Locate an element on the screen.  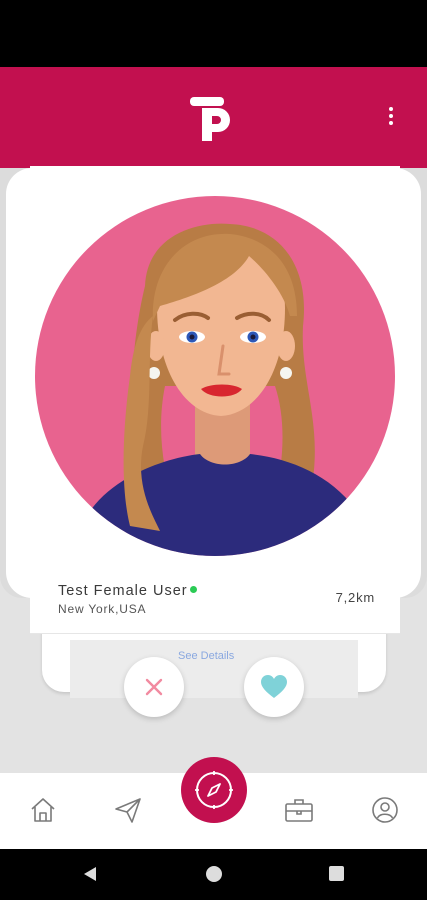
online-status-indicator is located at coordinates (193, 589).